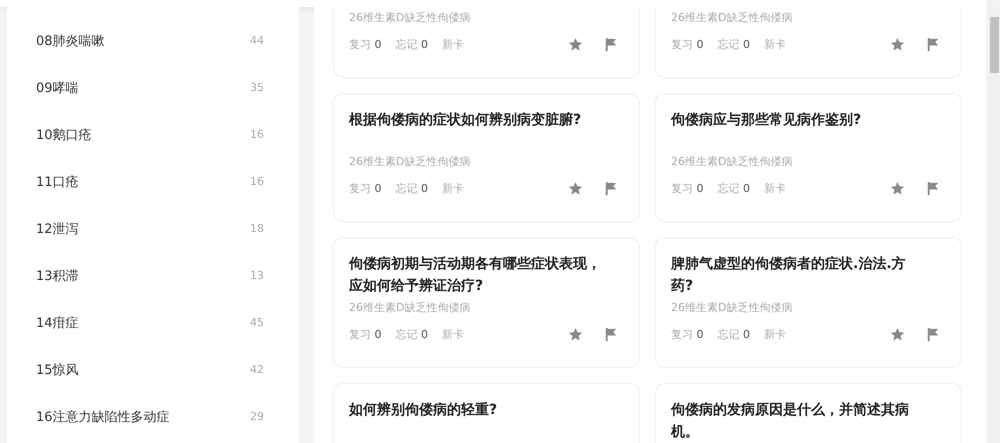  I want to click on sidebar-item: 08肺炎喘嗽 44, so click(153, 40).